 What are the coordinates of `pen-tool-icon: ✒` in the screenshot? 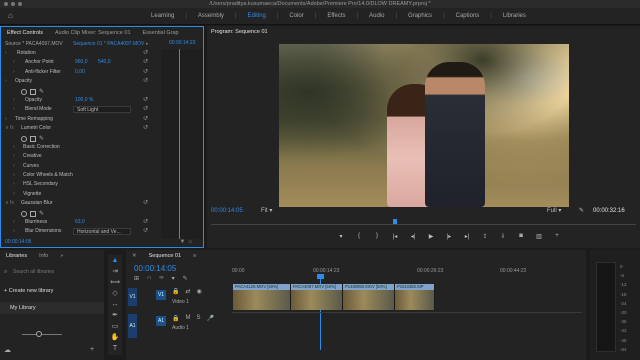 It's located at (115, 315).